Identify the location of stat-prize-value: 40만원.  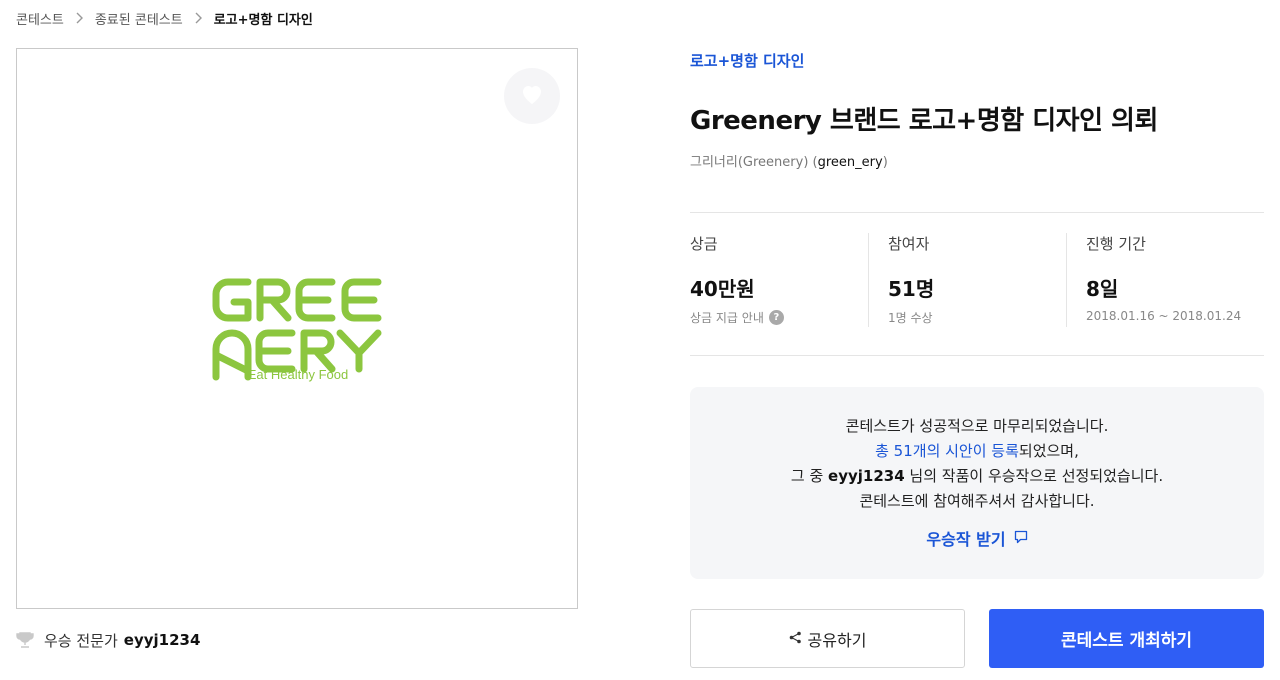
(722, 289).